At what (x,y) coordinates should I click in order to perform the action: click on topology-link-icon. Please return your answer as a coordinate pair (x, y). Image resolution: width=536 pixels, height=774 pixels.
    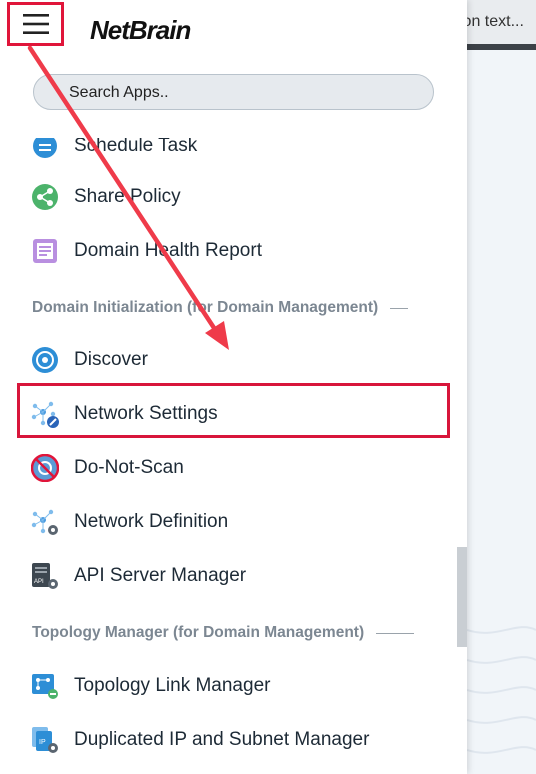
    Looking at the image, I should click on (45, 686).